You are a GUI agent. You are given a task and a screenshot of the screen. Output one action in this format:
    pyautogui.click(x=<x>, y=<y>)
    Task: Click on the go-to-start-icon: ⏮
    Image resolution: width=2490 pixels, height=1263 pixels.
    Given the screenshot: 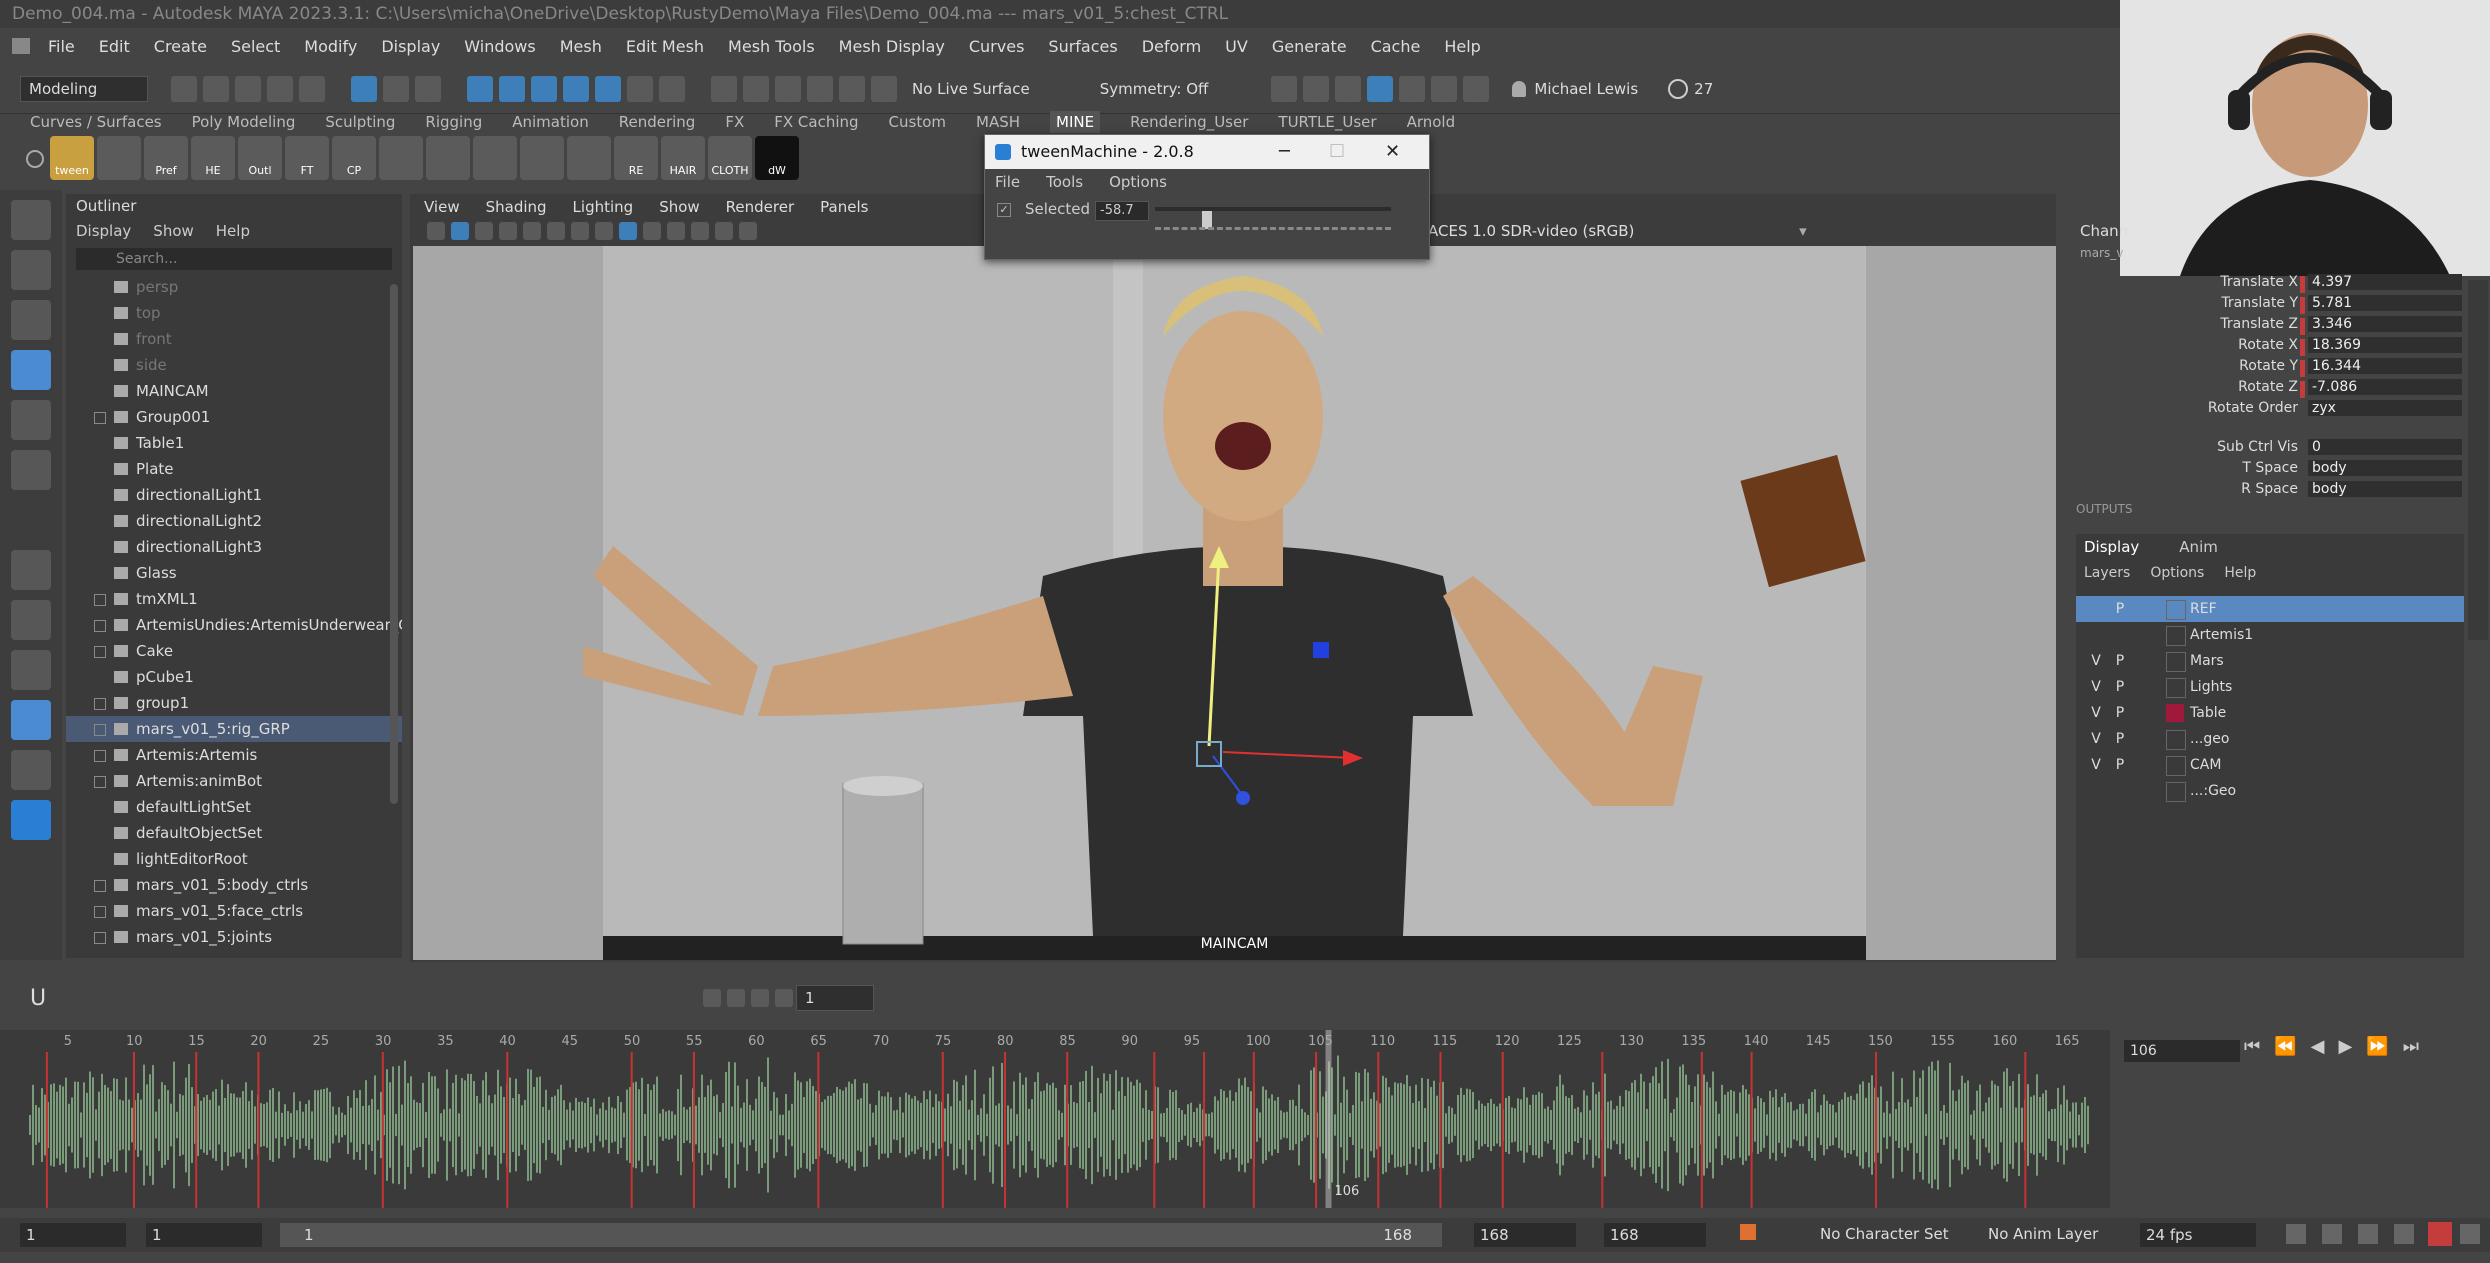 What is the action you would take?
    pyautogui.click(x=2252, y=1046)
    